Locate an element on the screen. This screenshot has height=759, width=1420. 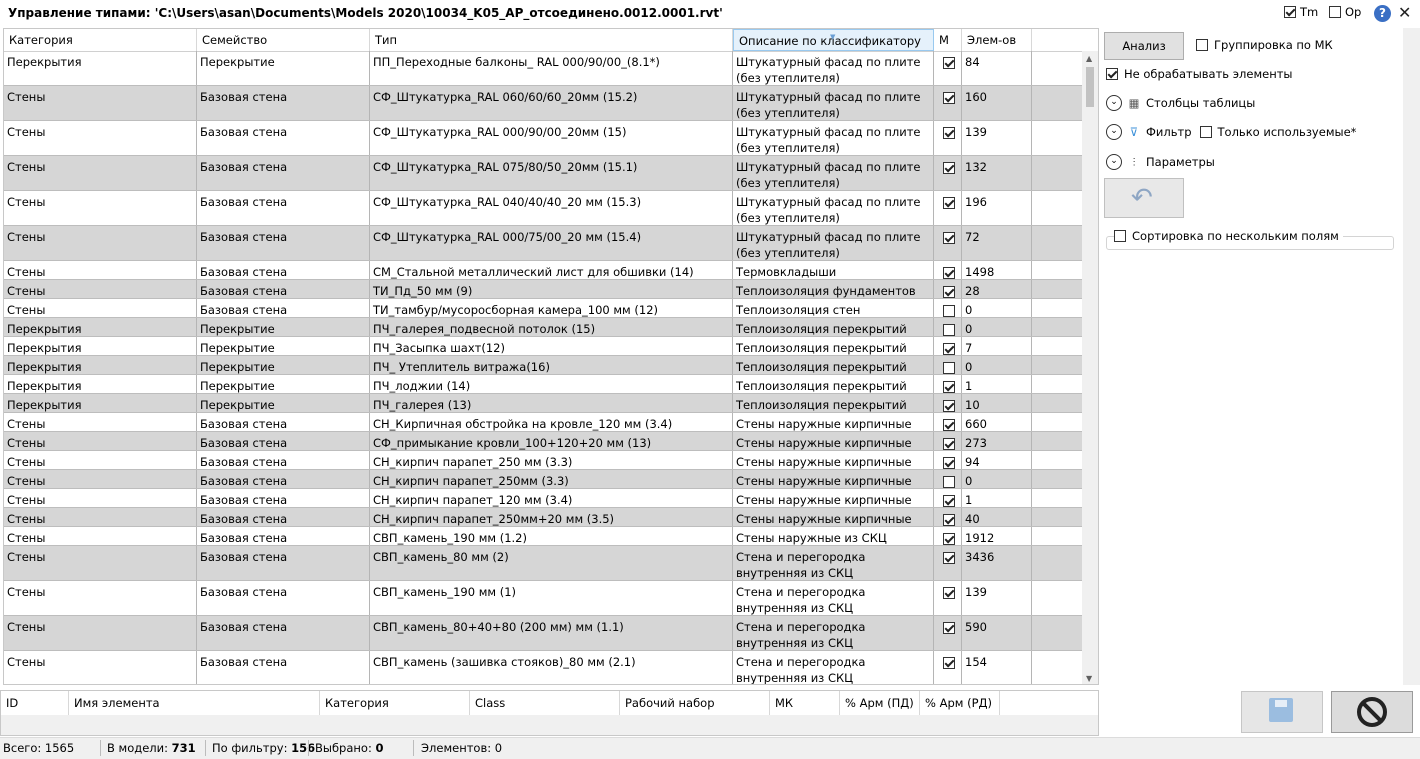
col-header-count: Элем-ов is located at coordinates (997, 40).